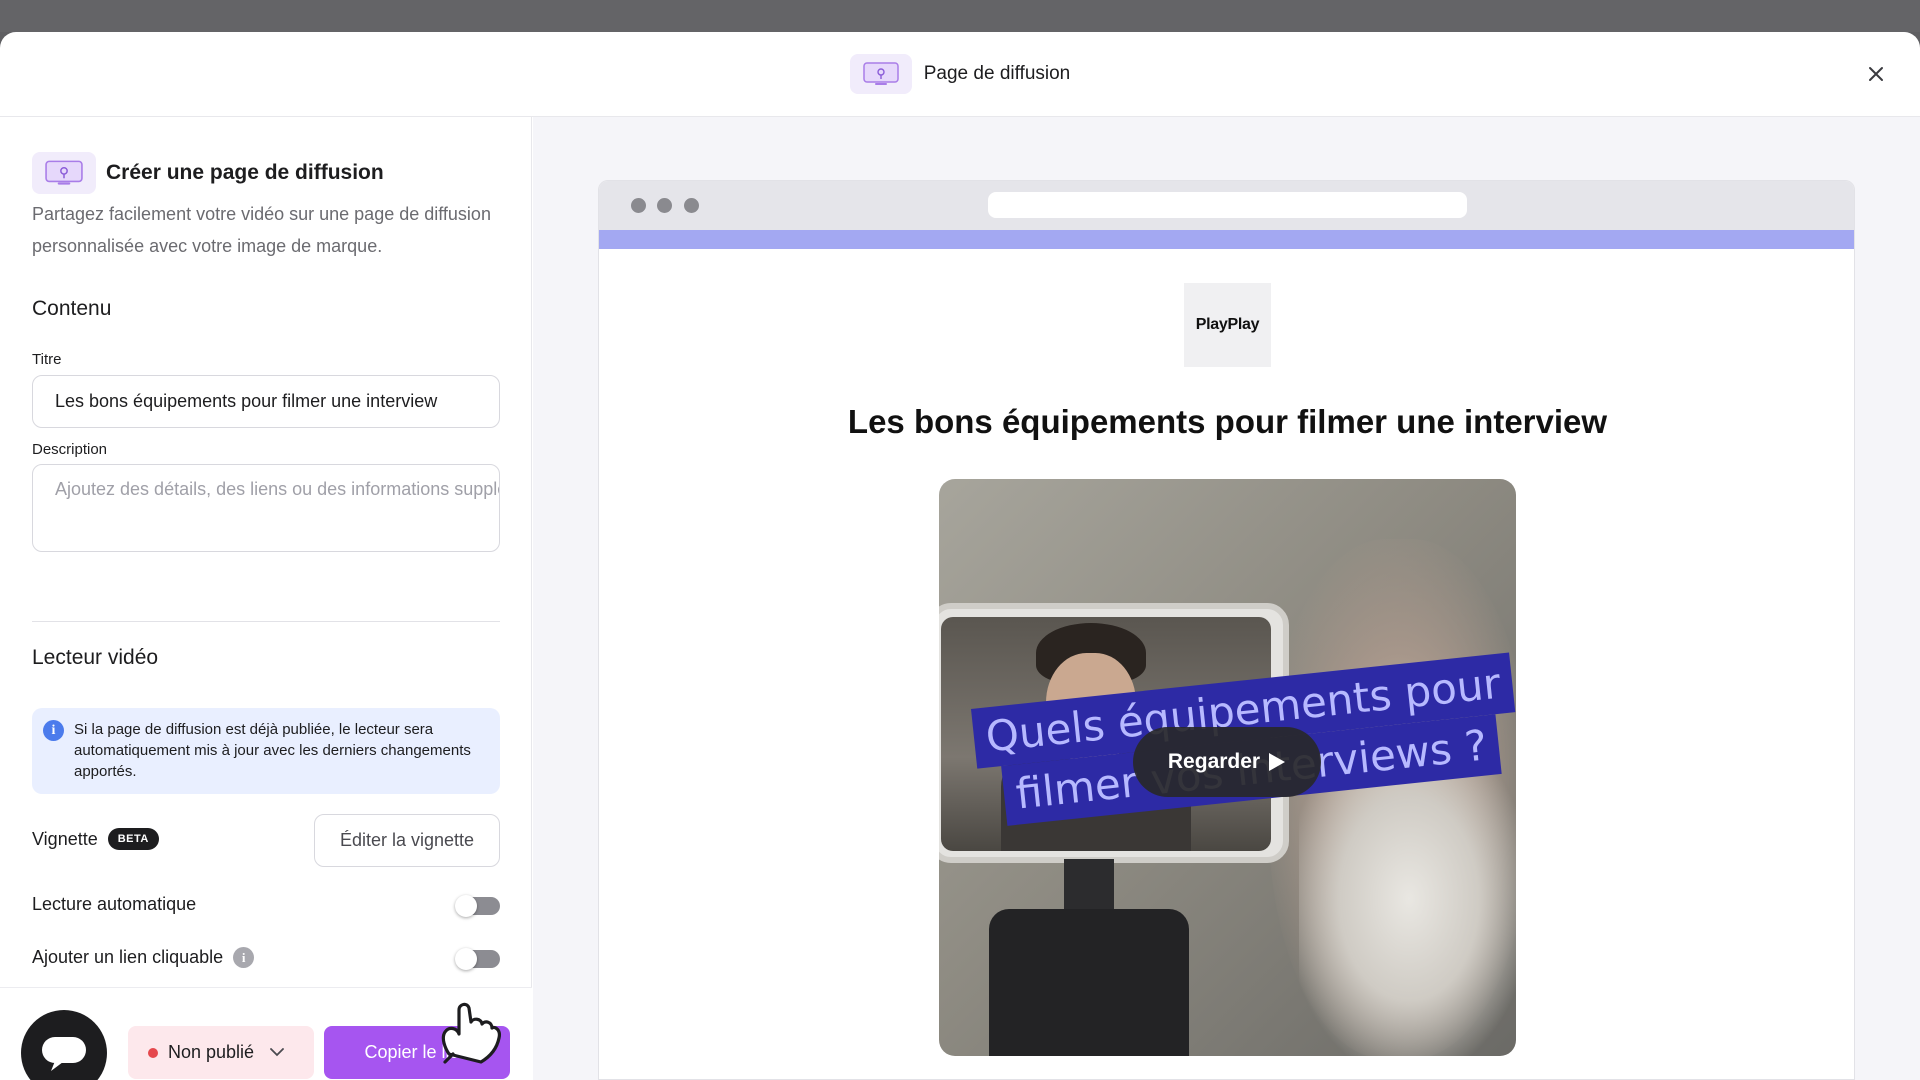  Describe the element at coordinates (266, 508) in the screenshot. I see `description-textarea` at that location.